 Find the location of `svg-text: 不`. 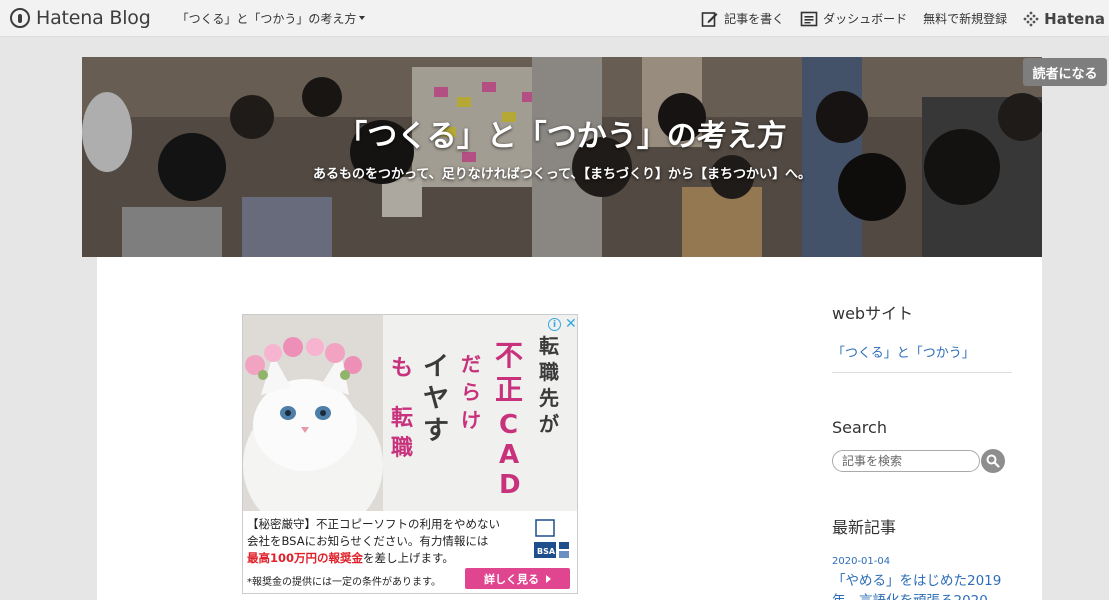

svg-text: 不 is located at coordinates (509, 355).